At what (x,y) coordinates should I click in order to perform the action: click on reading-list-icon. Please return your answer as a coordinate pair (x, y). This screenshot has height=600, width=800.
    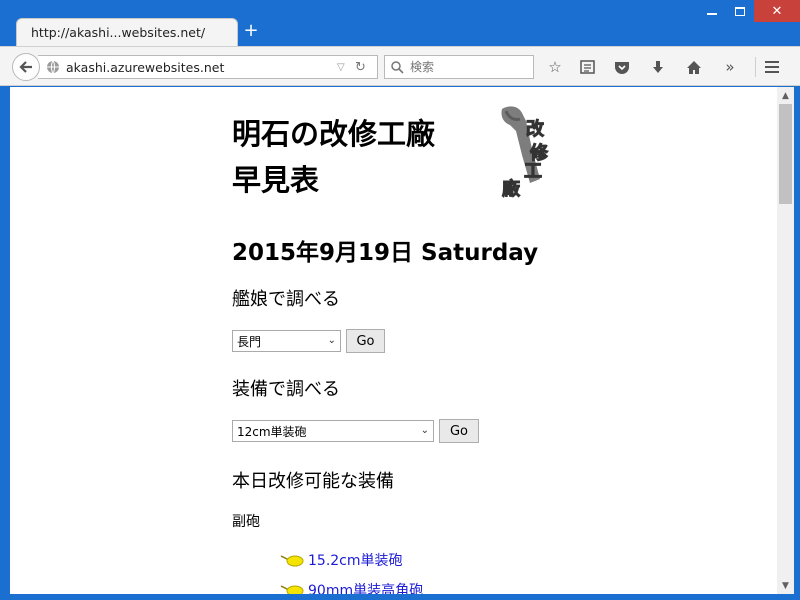
    Looking at the image, I should click on (587, 67).